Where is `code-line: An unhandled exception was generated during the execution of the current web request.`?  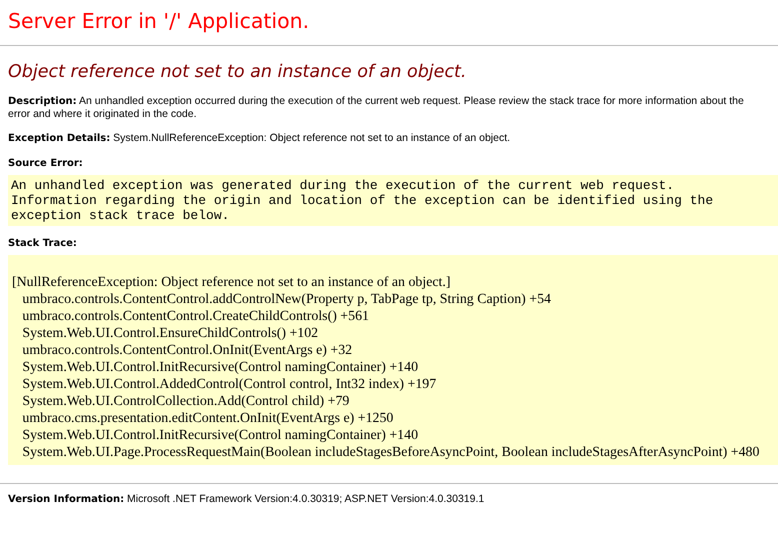 code-line: An unhandled exception was generated during the execution of the current web request. is located at coordinates (343, 185).